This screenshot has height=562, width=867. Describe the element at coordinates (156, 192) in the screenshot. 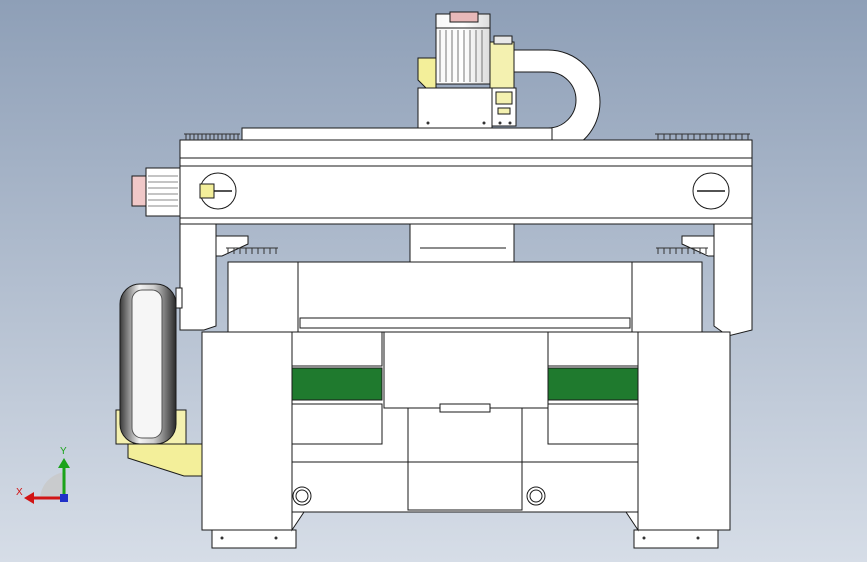

I see `y-axis-motor` at that location.